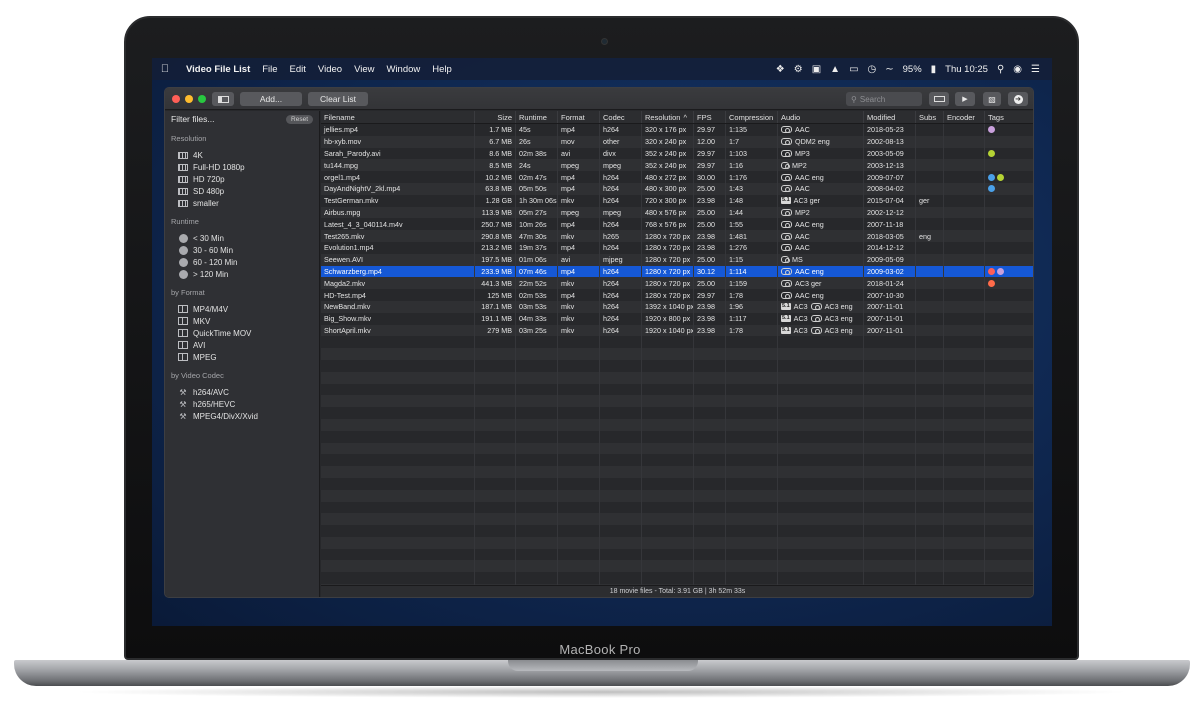 The width and height of the screenshot is (1200, 717). Describe the element at coordinates (364, 69) in the screenshot. I see `menu-view: View` at that location.